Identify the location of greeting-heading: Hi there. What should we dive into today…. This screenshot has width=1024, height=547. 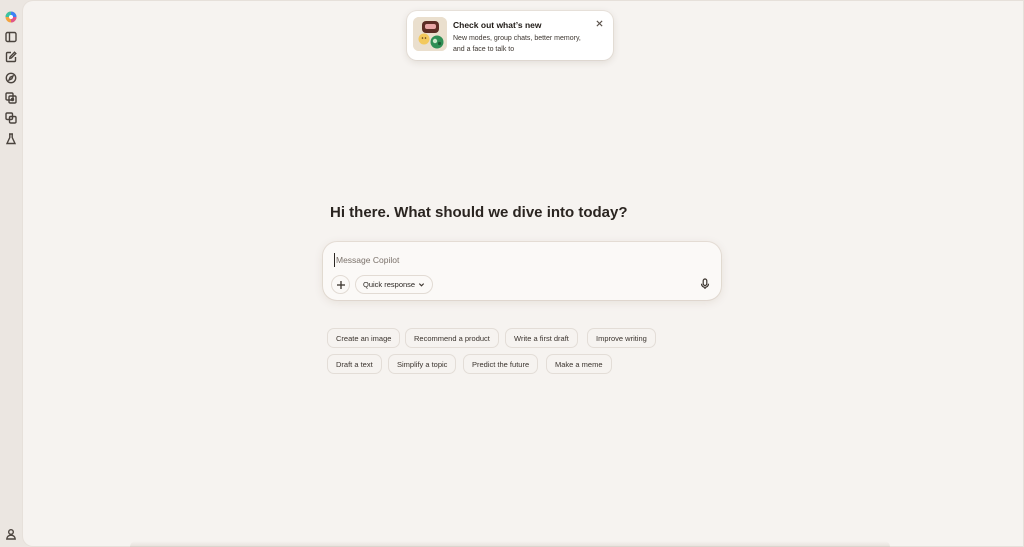
(479, 212).